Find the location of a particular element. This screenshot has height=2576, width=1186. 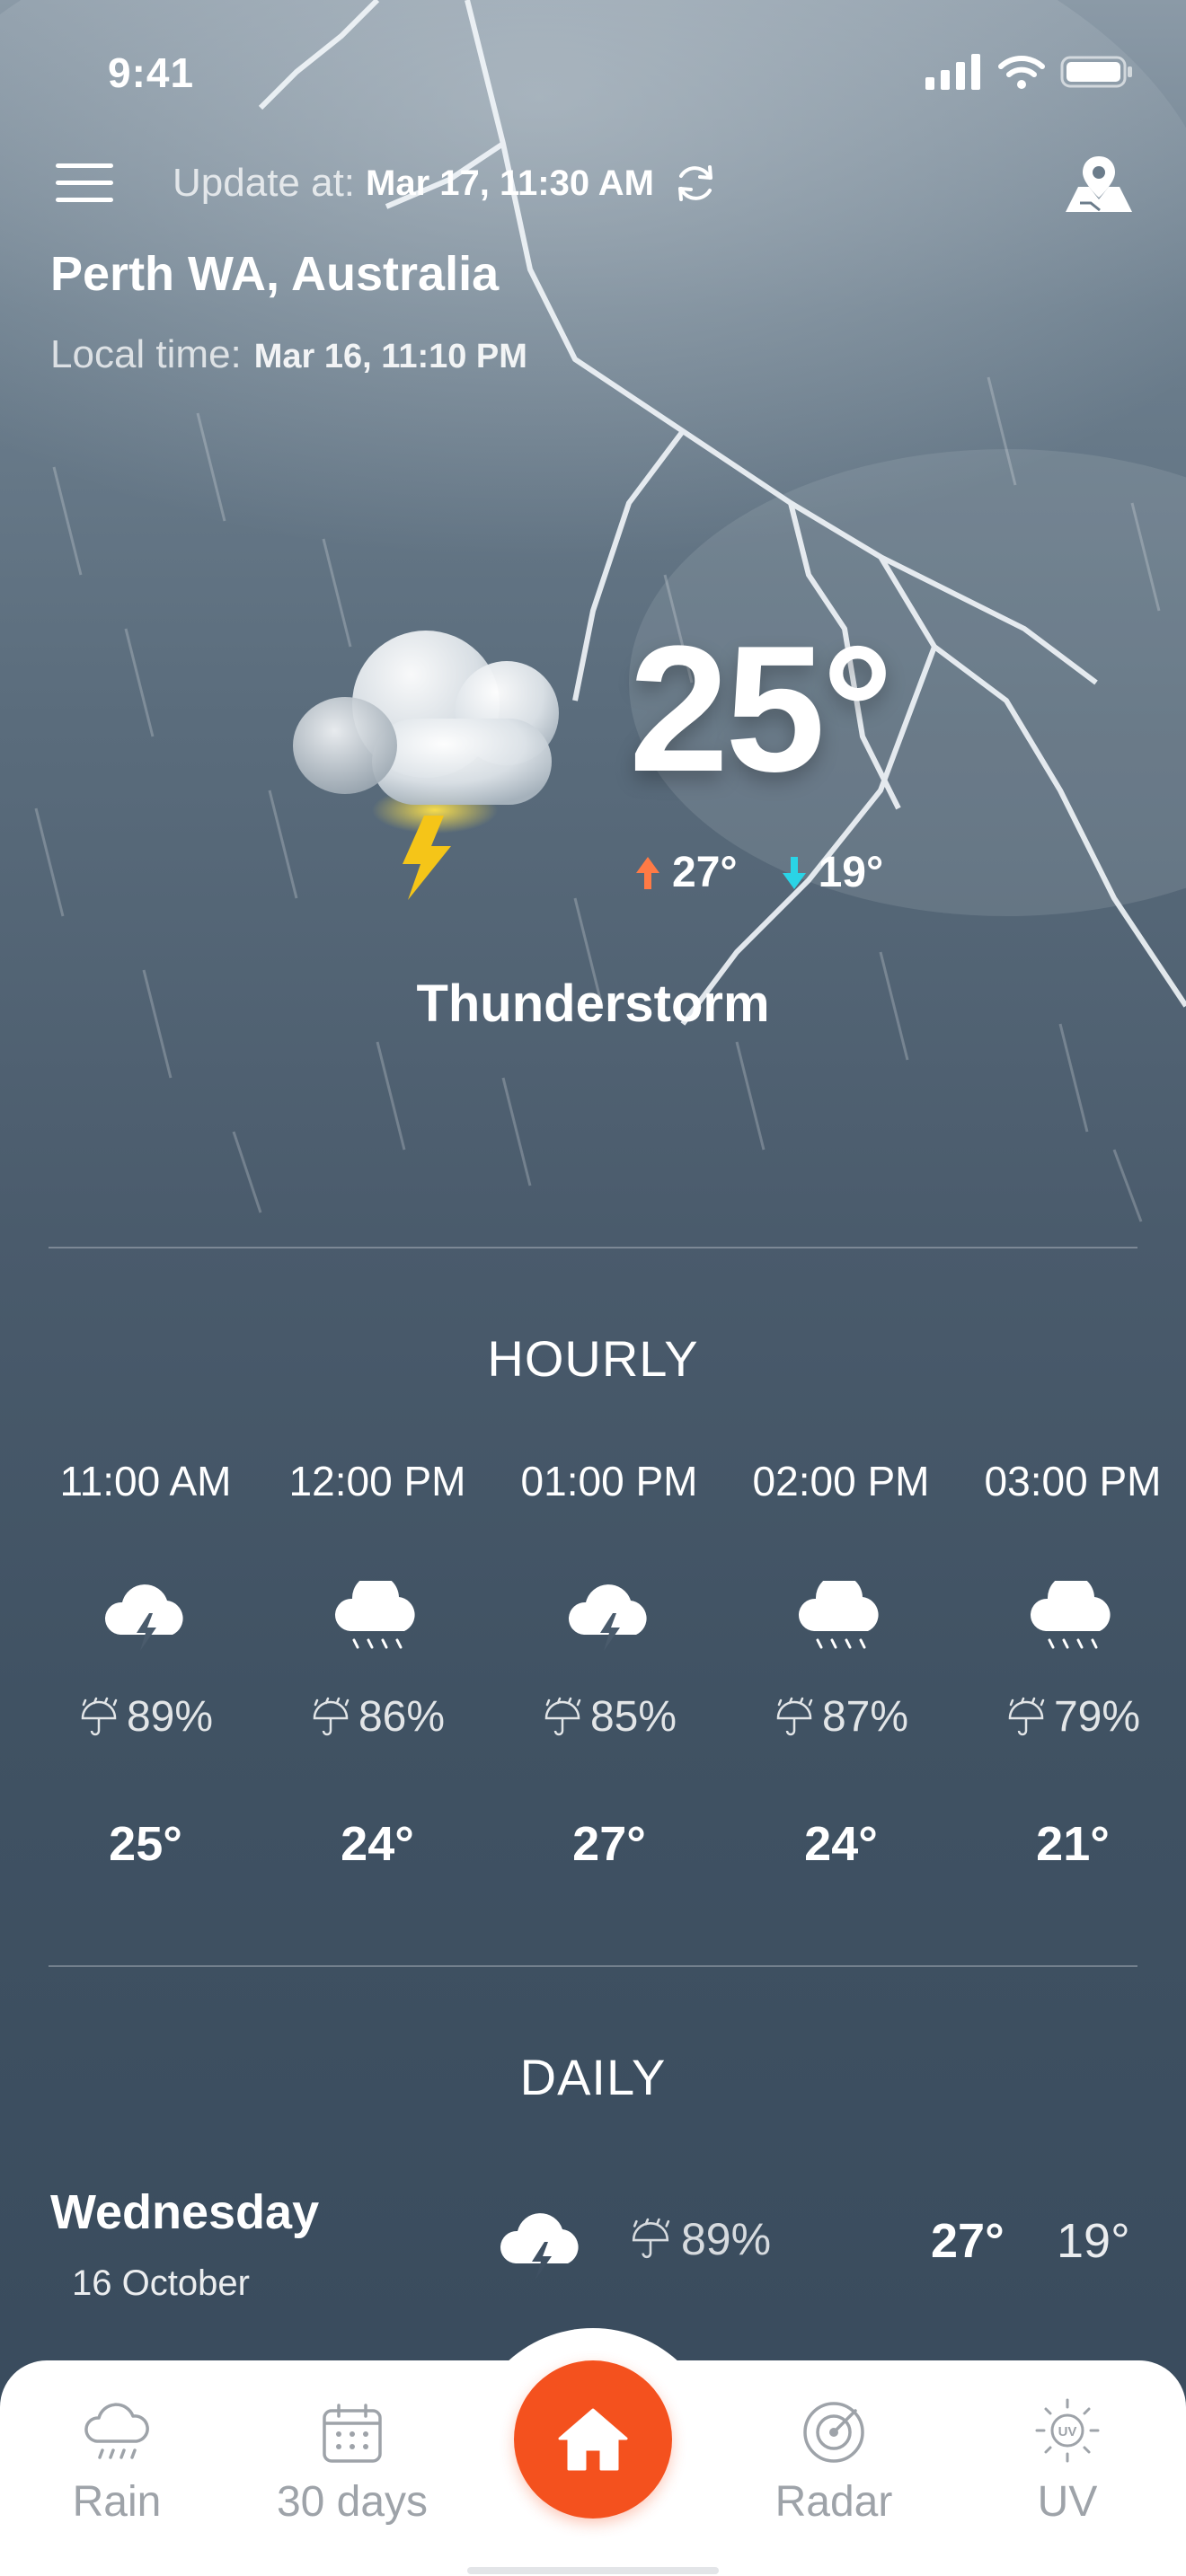

hour-precipitation: 87% is located at coordinates (841, 1717).